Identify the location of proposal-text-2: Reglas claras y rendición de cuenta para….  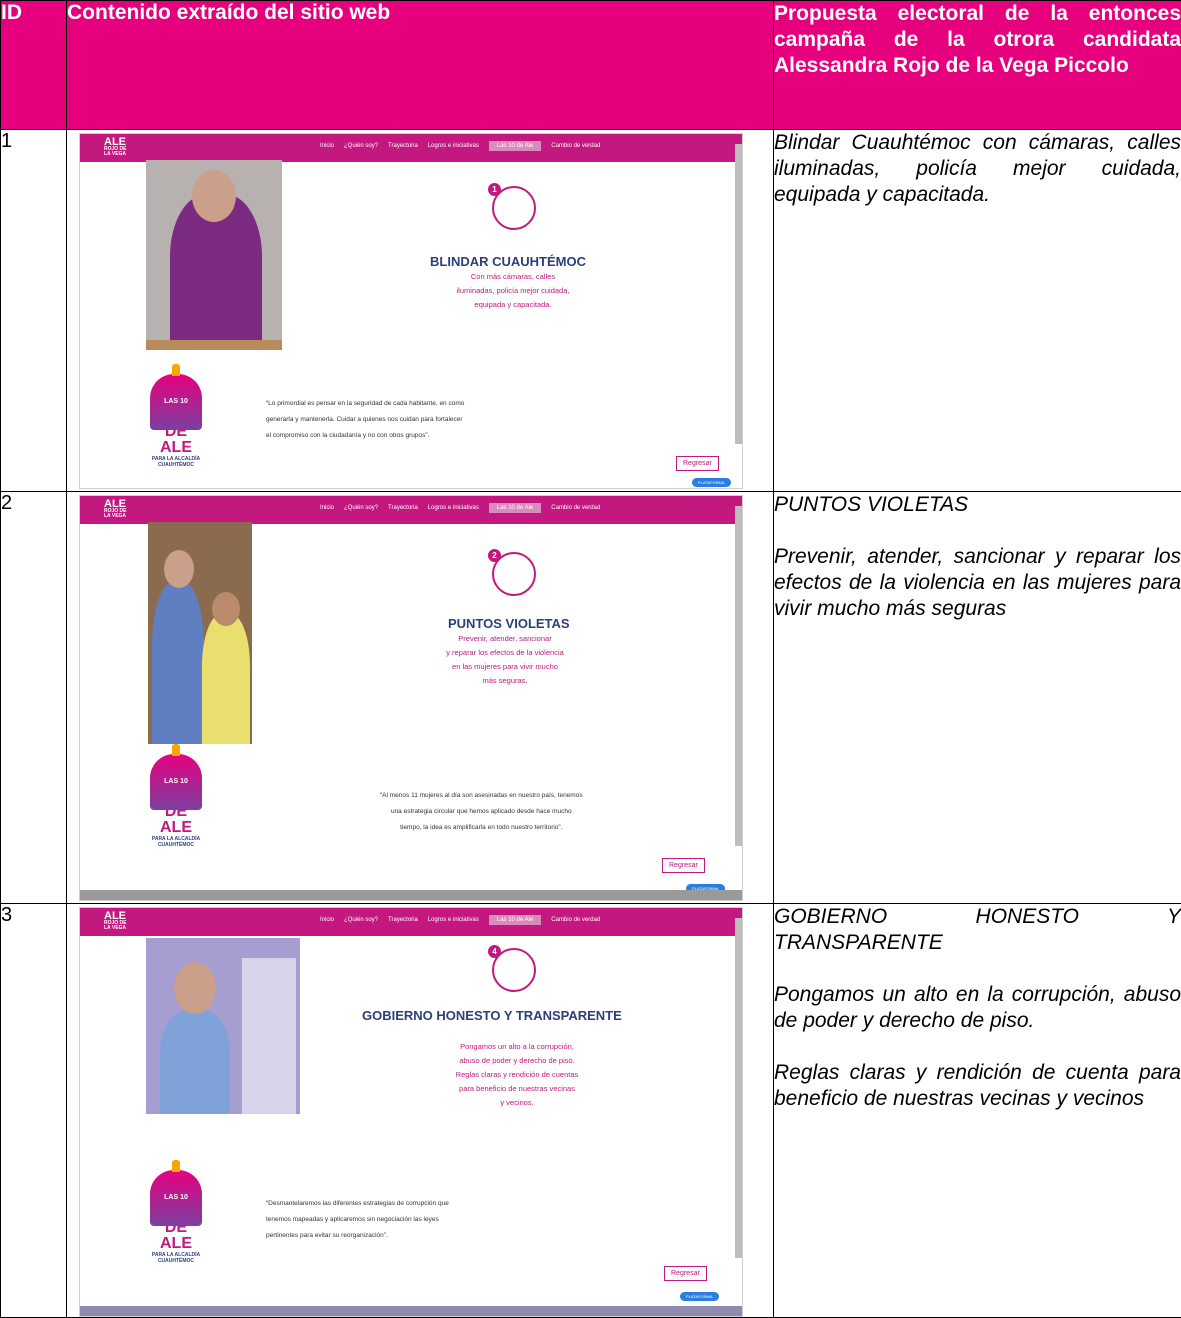
(977, 1086).